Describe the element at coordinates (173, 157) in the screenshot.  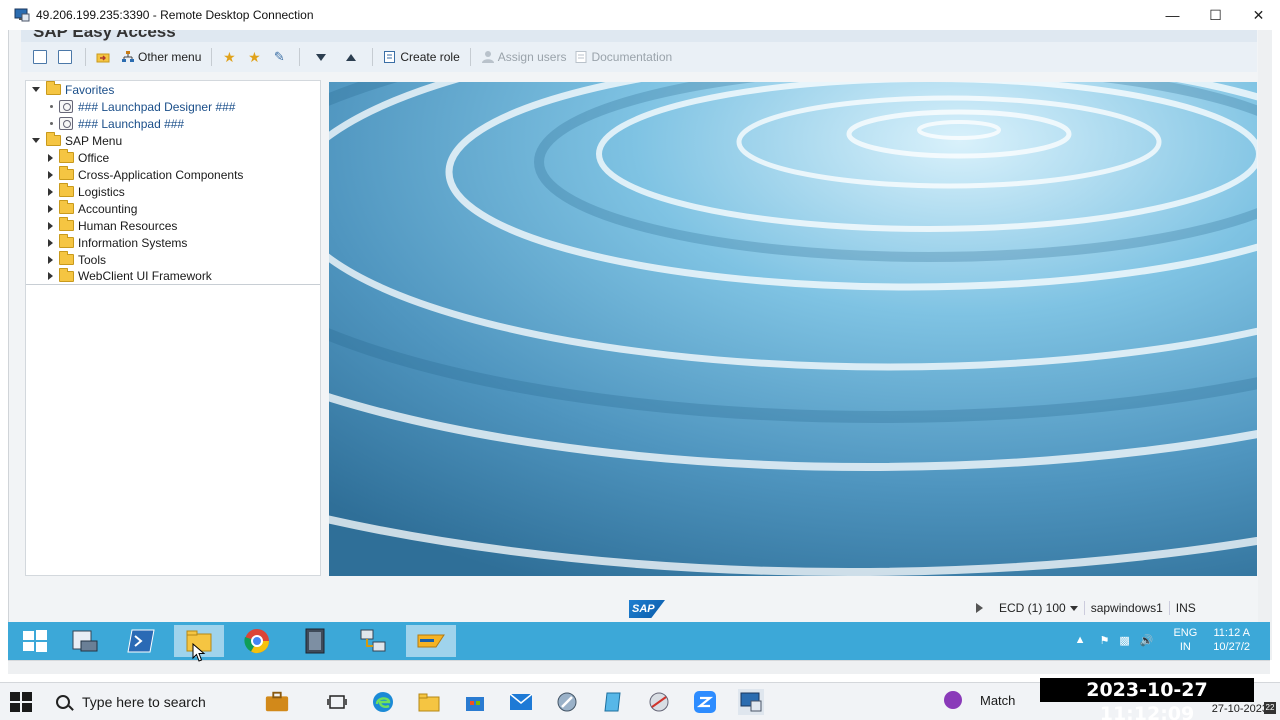
I see `tree-node-office: Office` at that location.